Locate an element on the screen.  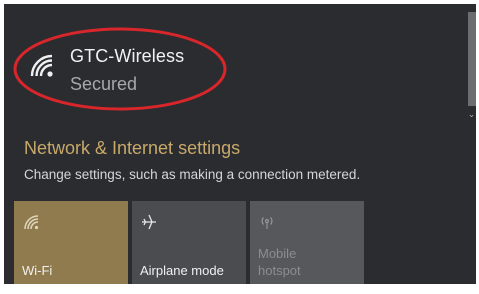
mobile-hotspot-tile: Mobile hotspot is located at coordinates (307, 242).